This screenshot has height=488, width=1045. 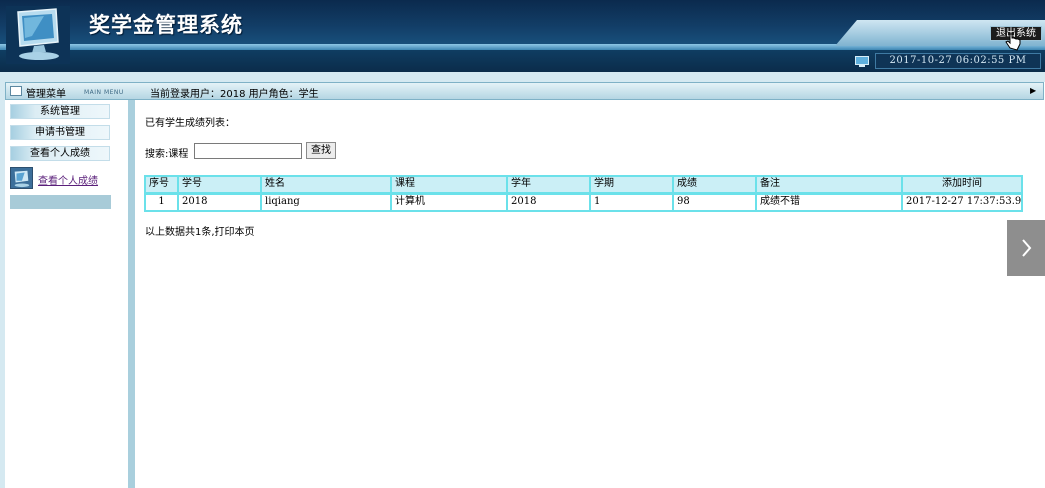 What do you see at coordinates (190, 123) in the screenshot?
I see `list-title: 已有学生成绩列表：` at bounding box center [190, 123].